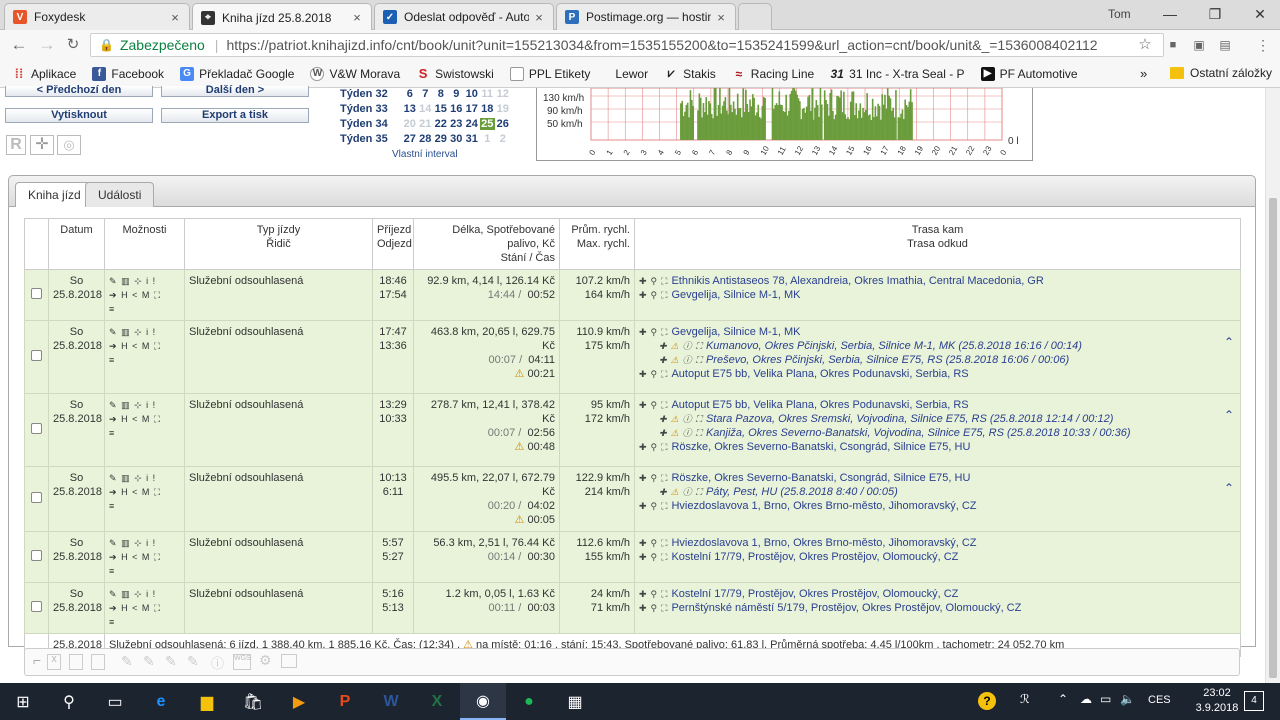  What do you see at coordinates (483, 701) in the screenshot?
I see `chrome-icon: ◉` at bounding box center [483, 701].